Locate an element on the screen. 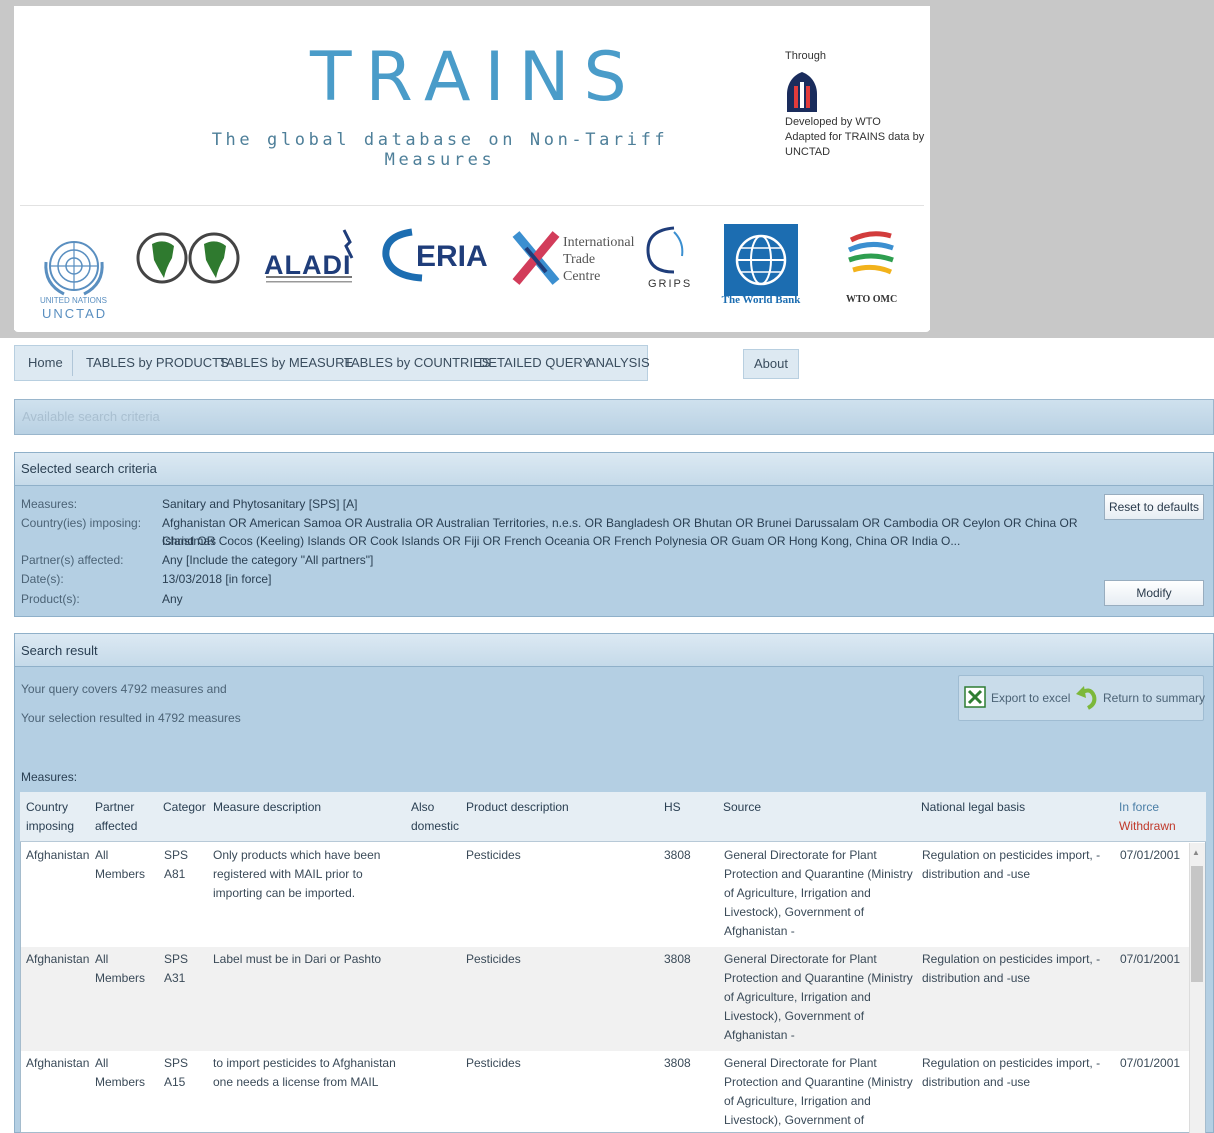 This screenshot has width=1214, height=1133. excel-icon is located at coordinates (975, 697).